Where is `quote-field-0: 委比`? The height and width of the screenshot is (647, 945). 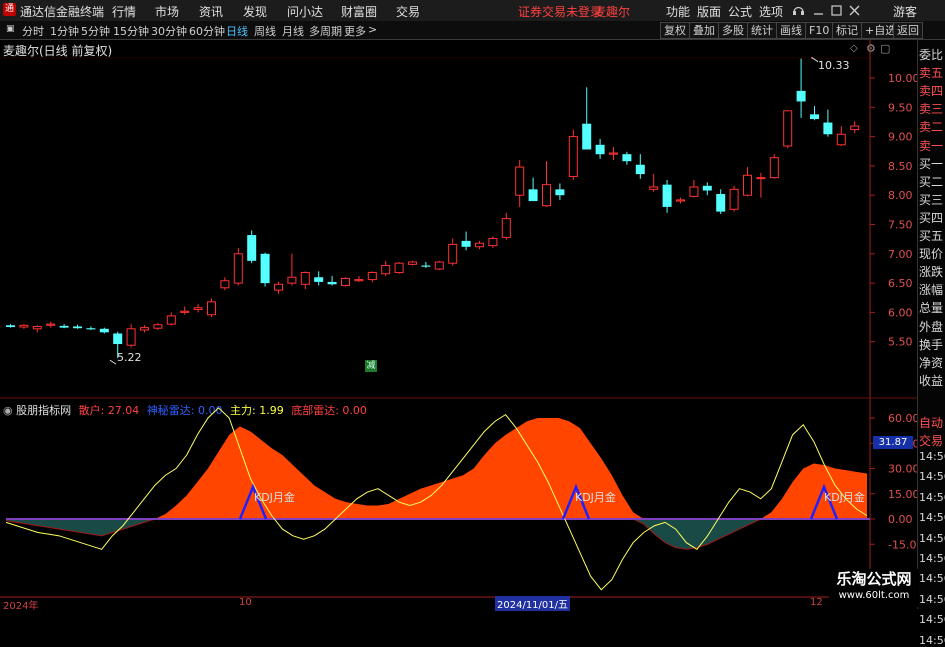
quote-field-0: 委比 is located at coordinates (931, 55).